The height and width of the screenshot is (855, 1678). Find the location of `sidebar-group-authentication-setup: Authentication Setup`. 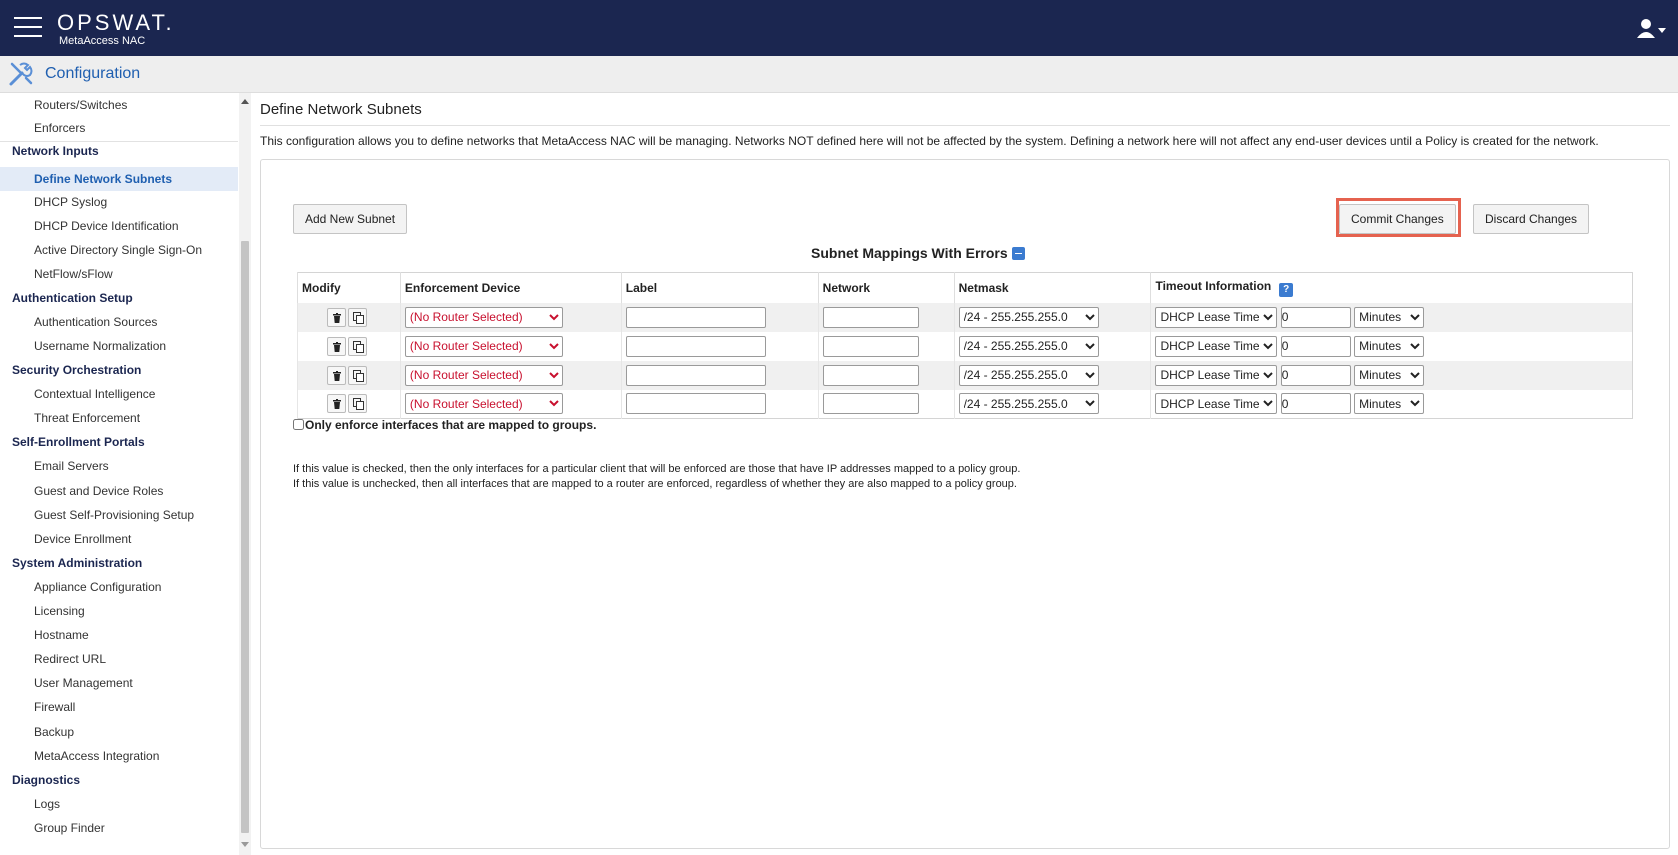

sidebar-group-authentication-setup: Authentication Setup is located at coordinates (72, 298).